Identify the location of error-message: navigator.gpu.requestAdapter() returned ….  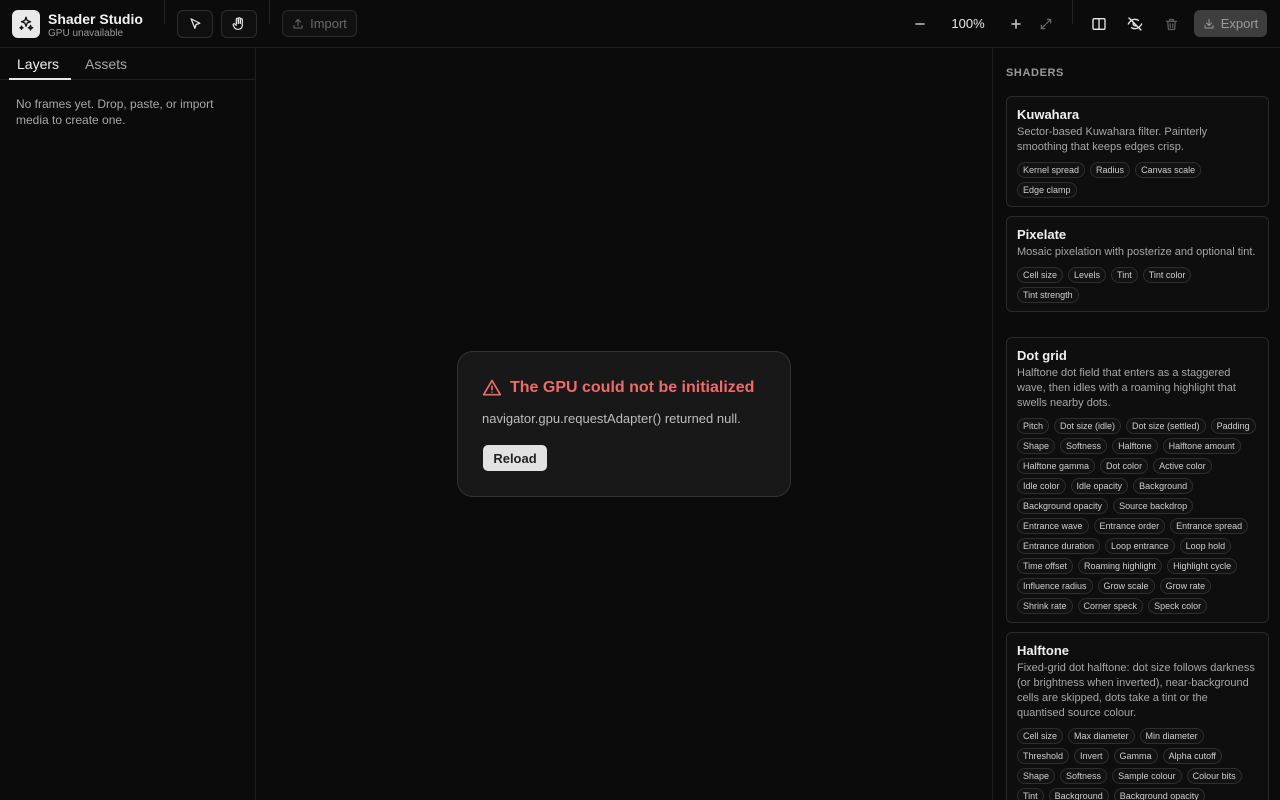
(611, 418).